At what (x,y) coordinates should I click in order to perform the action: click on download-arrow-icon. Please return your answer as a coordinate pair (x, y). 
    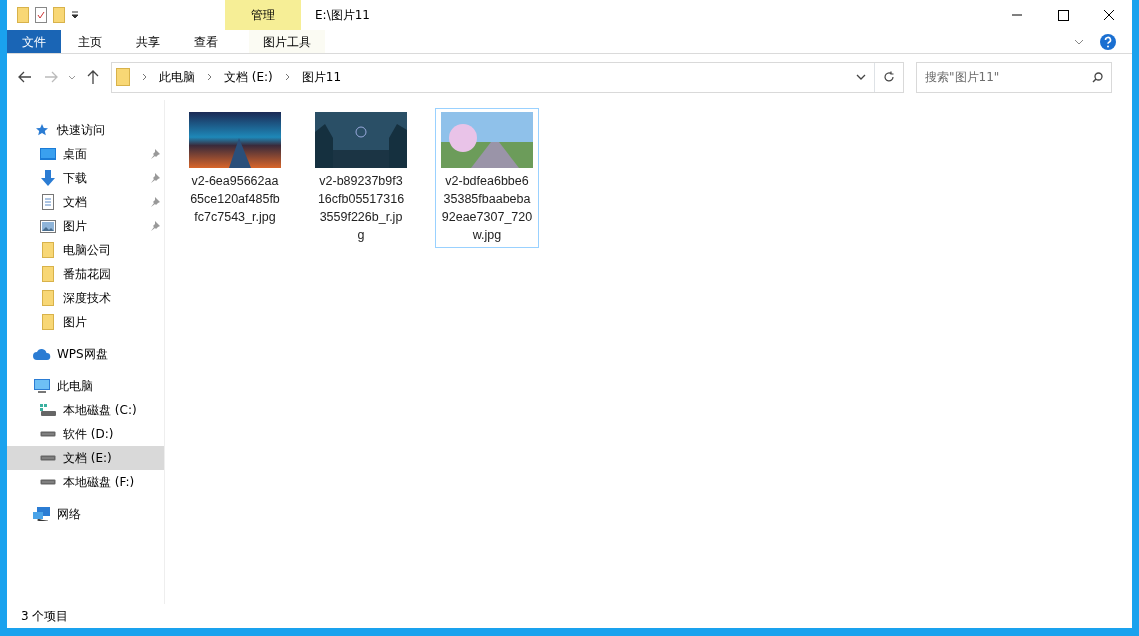
    Looking at the image, I should click on (48, 178).